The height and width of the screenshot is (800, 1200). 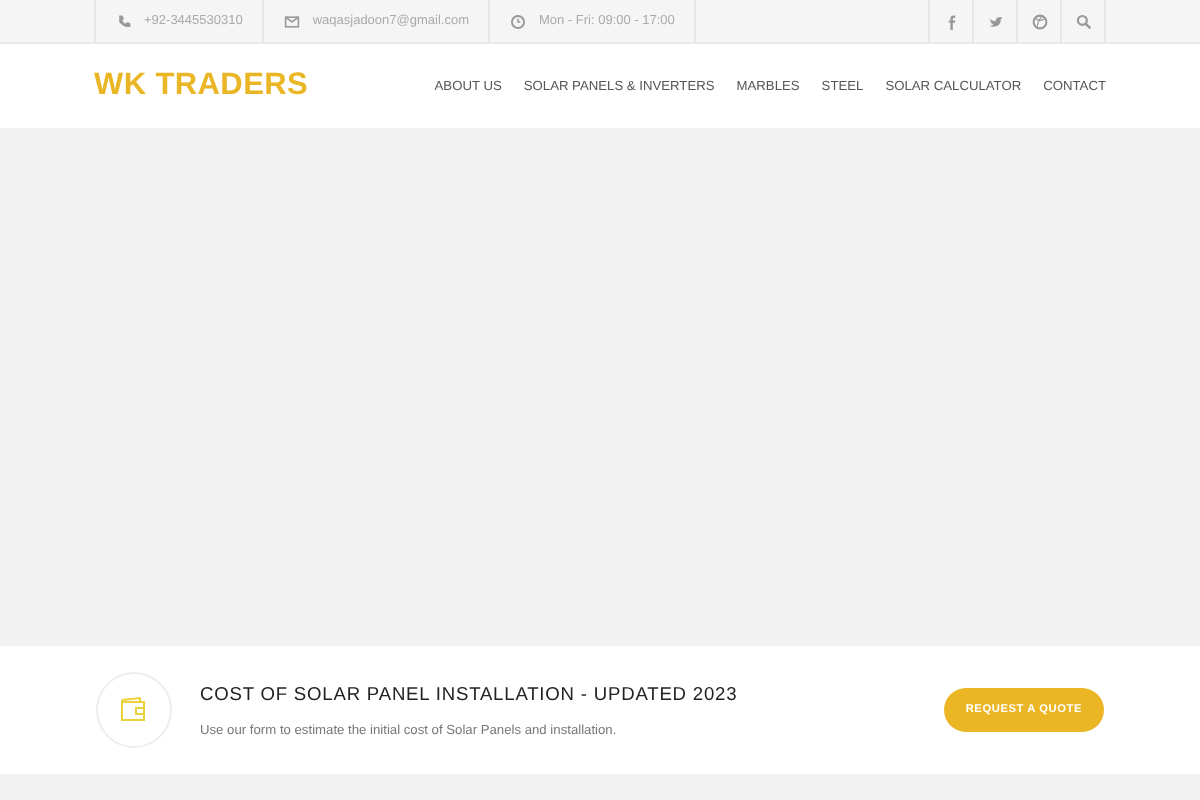 What do you see at coordinates (470, 693) in the screenshot?
I see `promo-title: COST OF SOLAR PANEL INSTALLATION - UPDATED 2023` at bounding box center [470, 693].